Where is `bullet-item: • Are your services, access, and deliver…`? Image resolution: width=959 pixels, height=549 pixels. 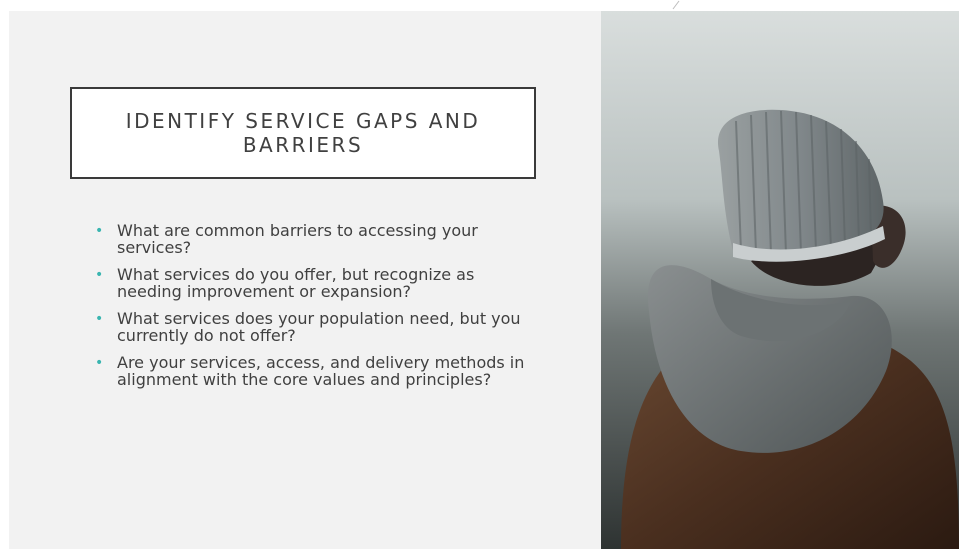 bullet-item: • Are your services, access, and deliver… is located at coordinates (315, 371).